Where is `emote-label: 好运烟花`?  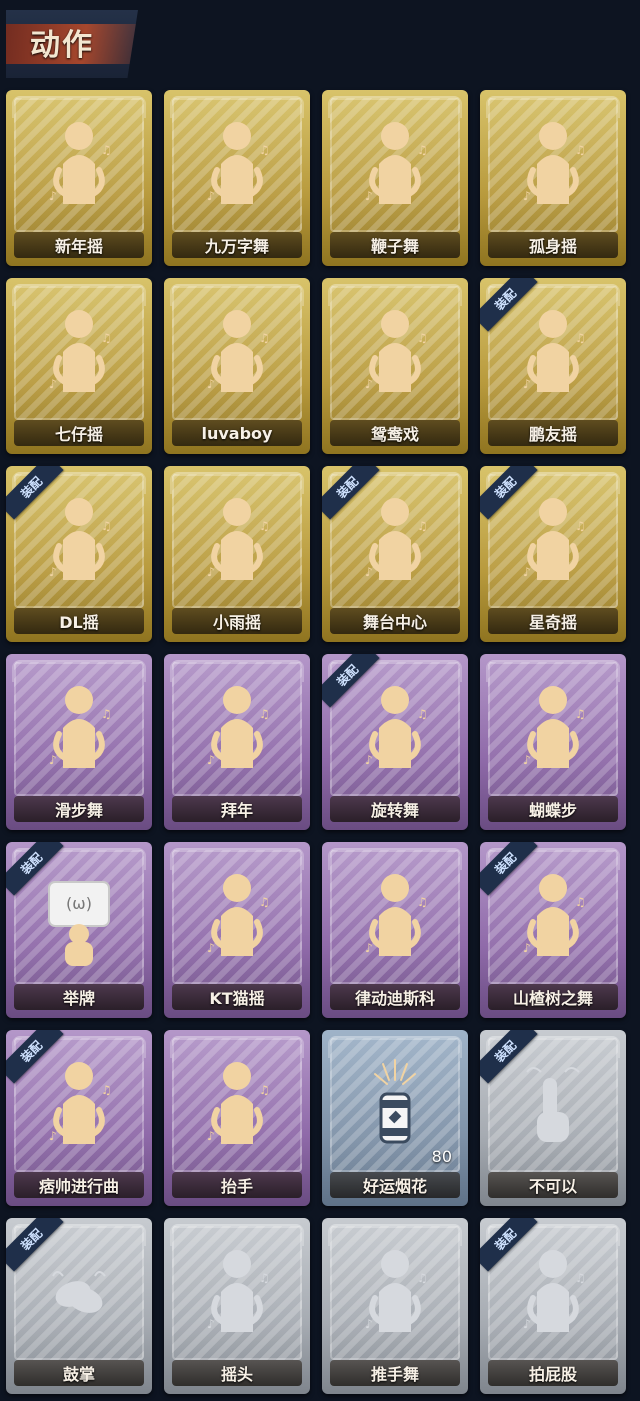
emote-label: 好运烟花 is located at coordinates (395, 1185).